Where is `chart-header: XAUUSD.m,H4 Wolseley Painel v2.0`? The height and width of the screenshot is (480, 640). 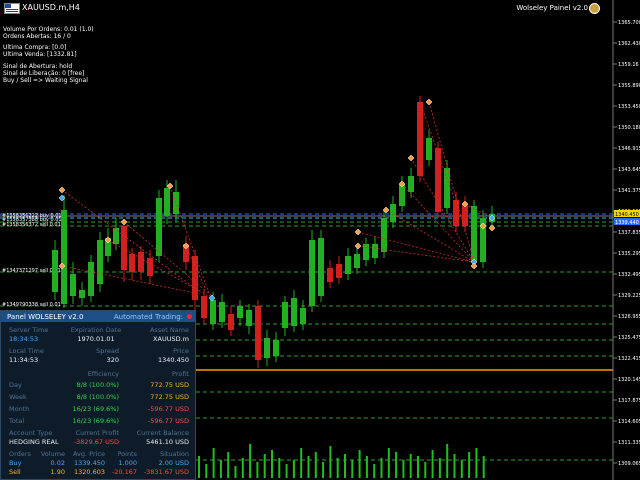
chart-header: XAUUSD.m,H4 Wolseley Painel v2.0 is located at coordinates (320, 8).